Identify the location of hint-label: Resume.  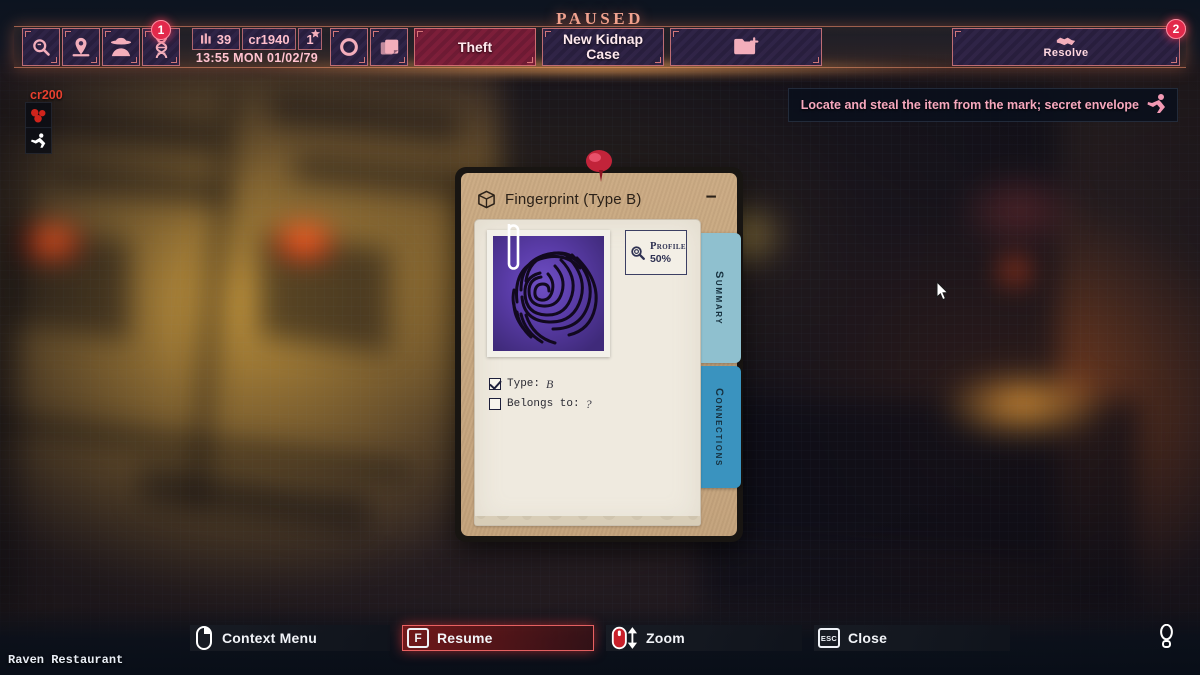
(465, 638).